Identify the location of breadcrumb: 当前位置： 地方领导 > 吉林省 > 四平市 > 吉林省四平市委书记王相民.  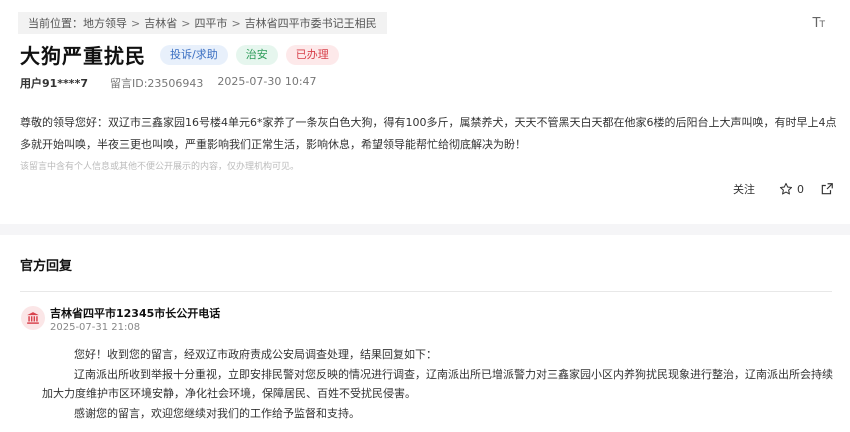
(202, 23).